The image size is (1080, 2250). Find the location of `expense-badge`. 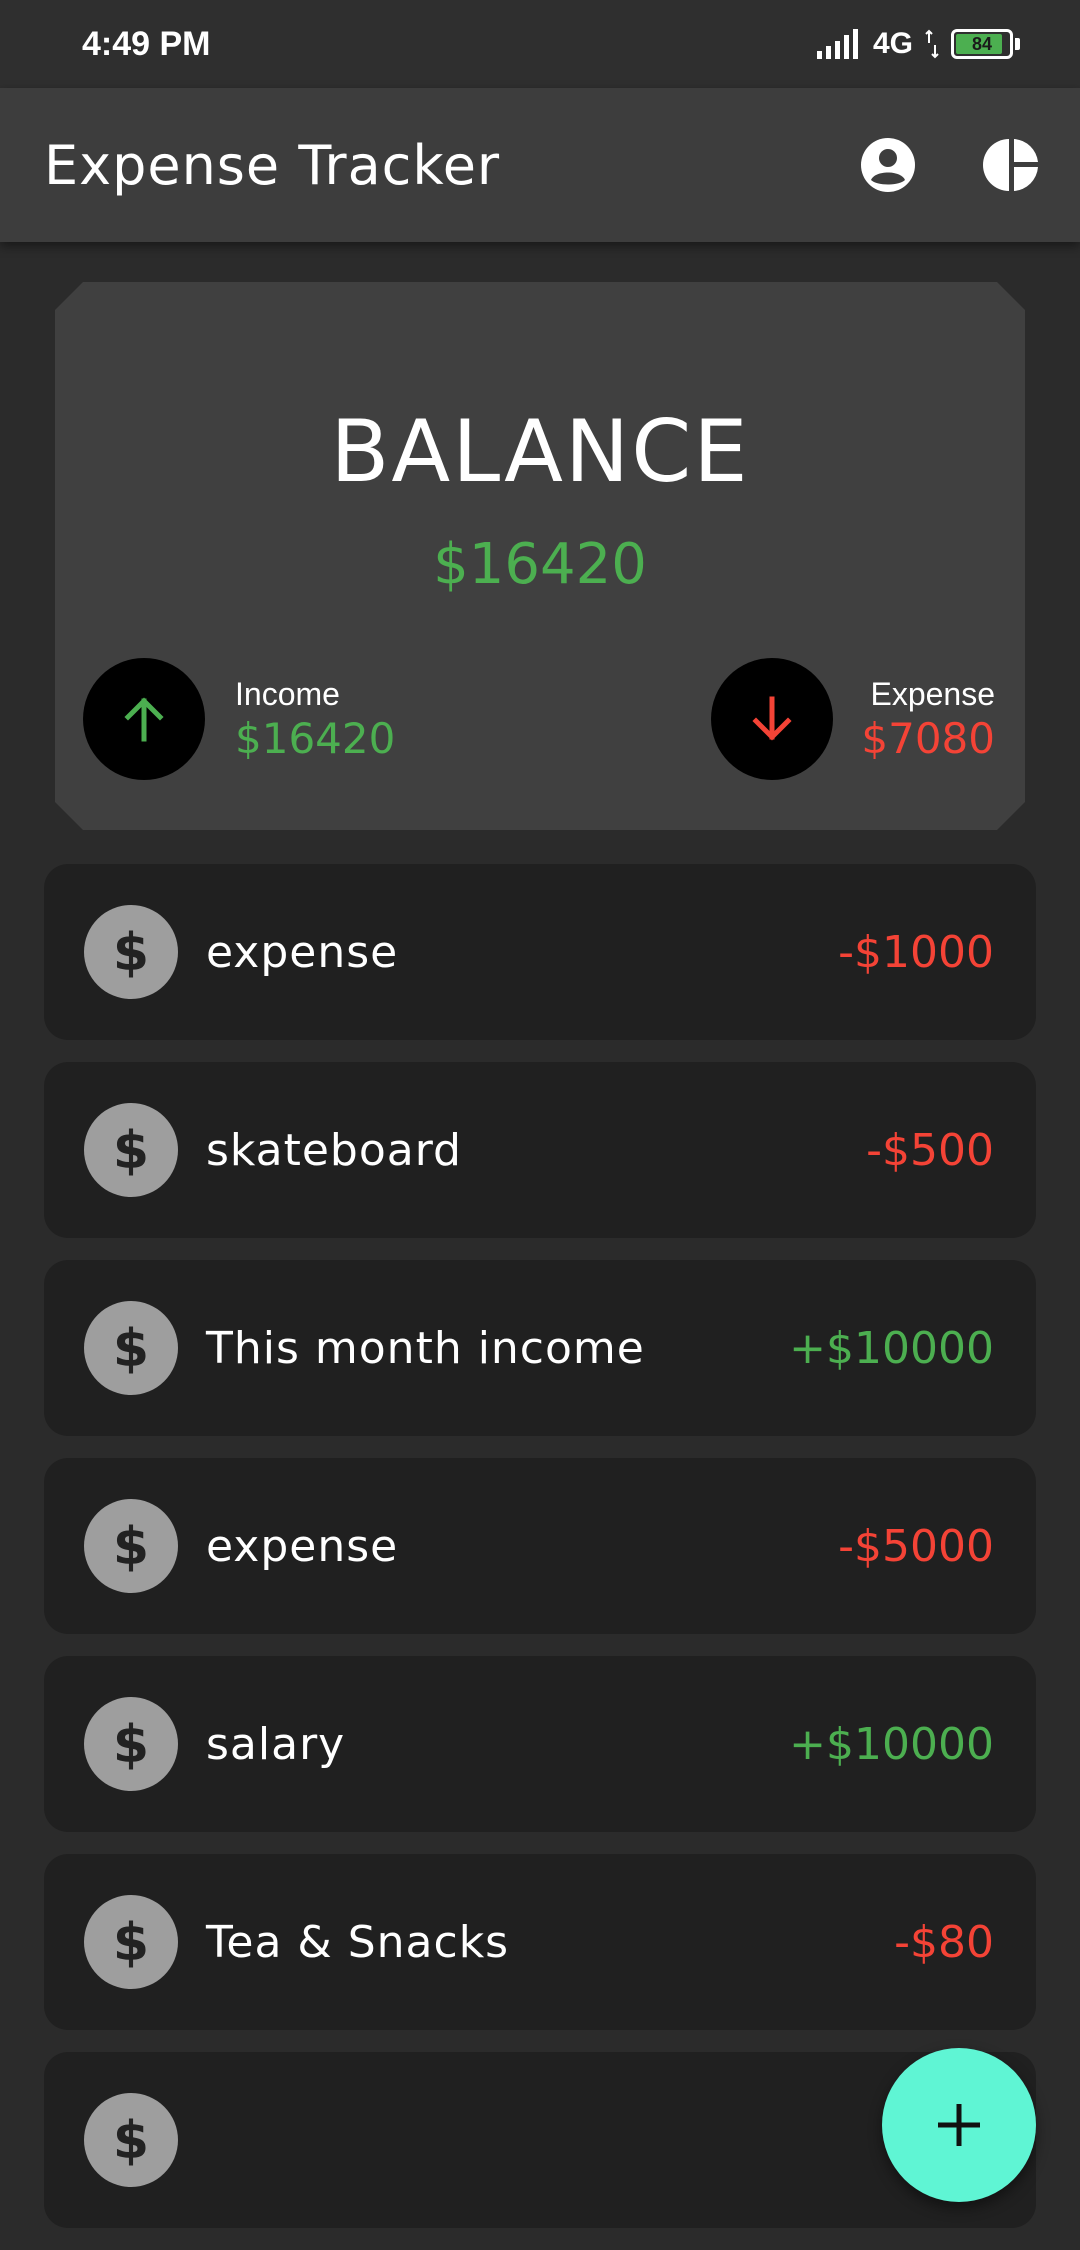

expense-badge is located at coordinates (772, 719).